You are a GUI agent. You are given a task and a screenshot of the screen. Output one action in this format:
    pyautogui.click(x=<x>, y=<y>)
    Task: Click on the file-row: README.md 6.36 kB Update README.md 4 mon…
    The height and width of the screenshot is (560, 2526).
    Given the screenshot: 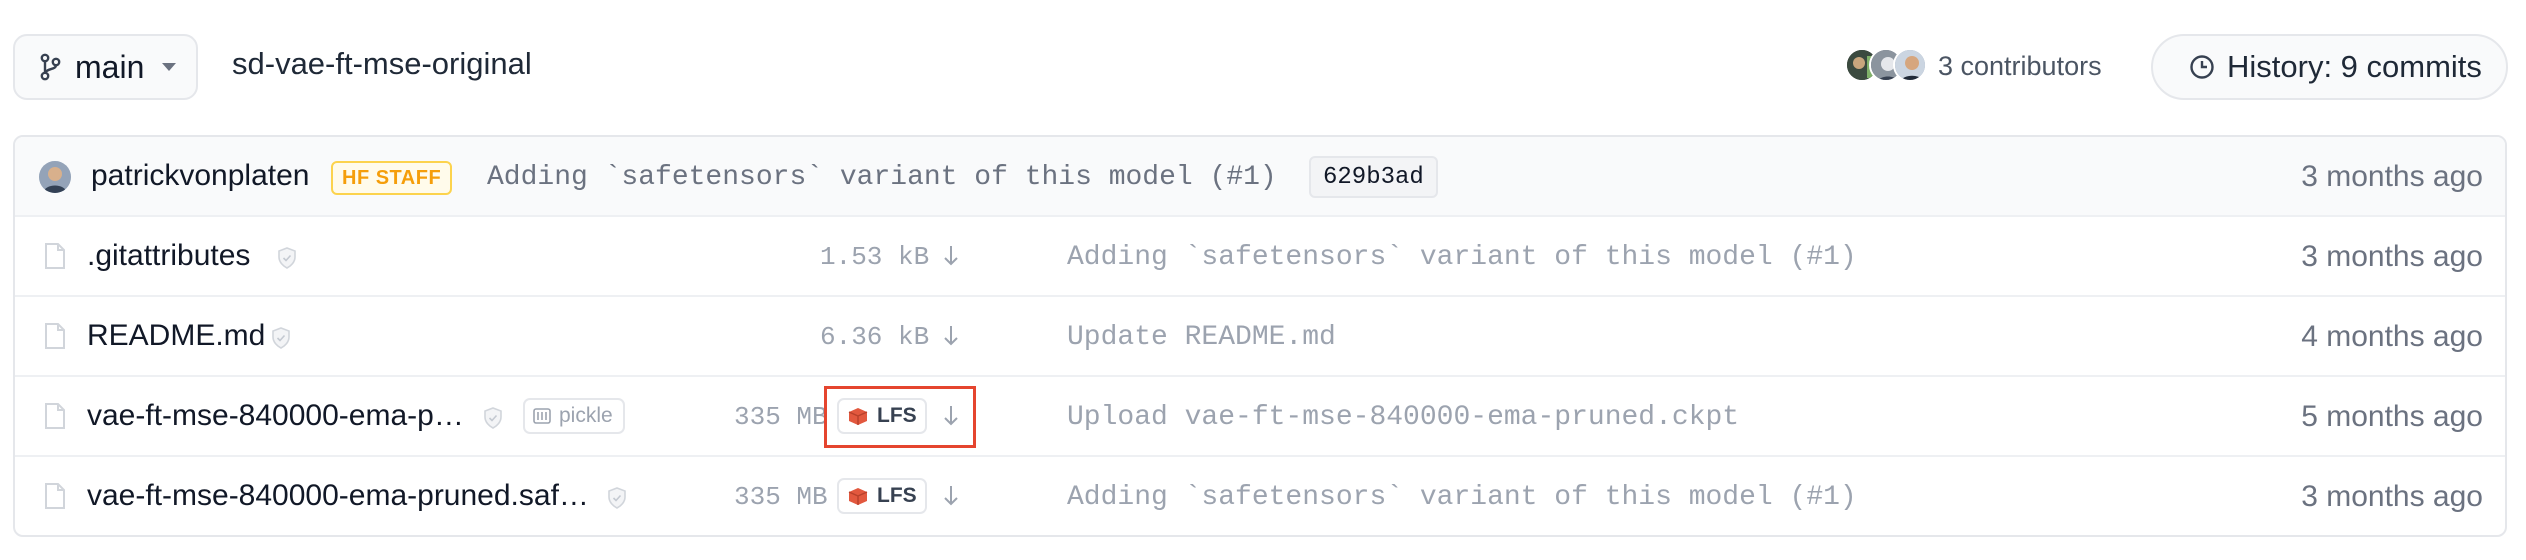 What is the action you would take?
    pyautogui.click(x=1260, y=337)
    